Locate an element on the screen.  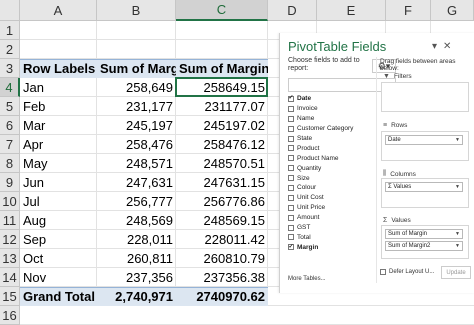
chevron-down-icon: ▾ is located at coordinates (434, 46).